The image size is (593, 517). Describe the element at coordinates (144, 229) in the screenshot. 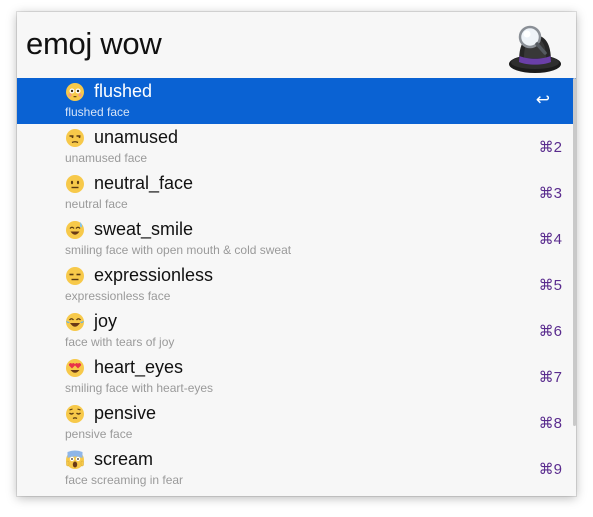

I see `result-title: sweat_smile` at that location.